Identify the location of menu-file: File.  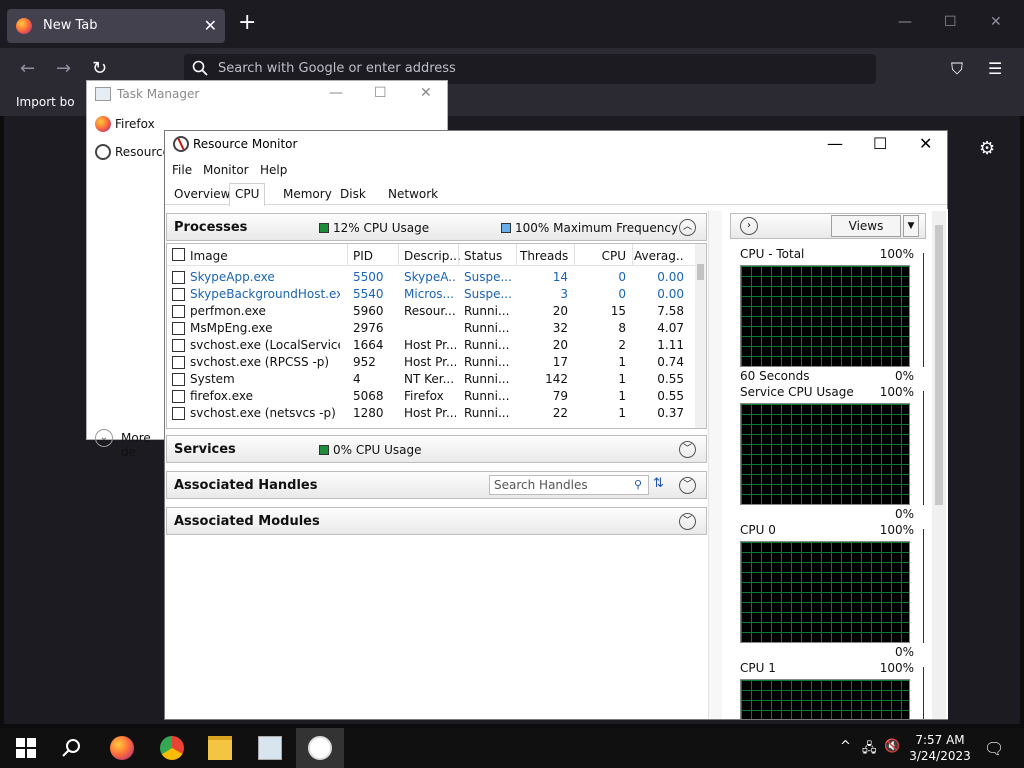
(182, 170).